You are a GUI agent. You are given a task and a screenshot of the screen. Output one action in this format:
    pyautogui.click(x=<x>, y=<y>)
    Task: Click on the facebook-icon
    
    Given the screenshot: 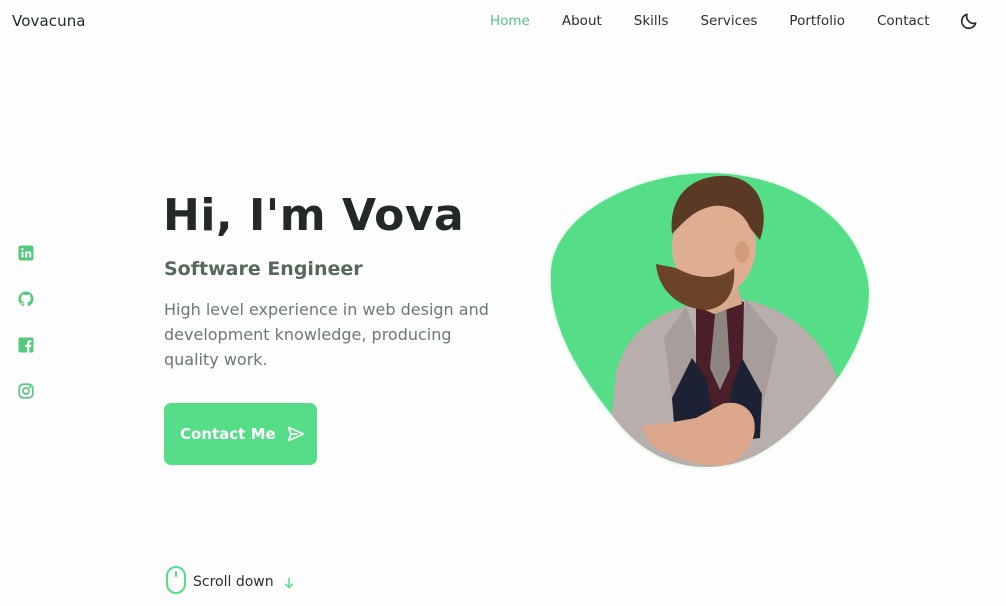 What is the action you would take?
    pyautogui.click(x=26, y=345)
    